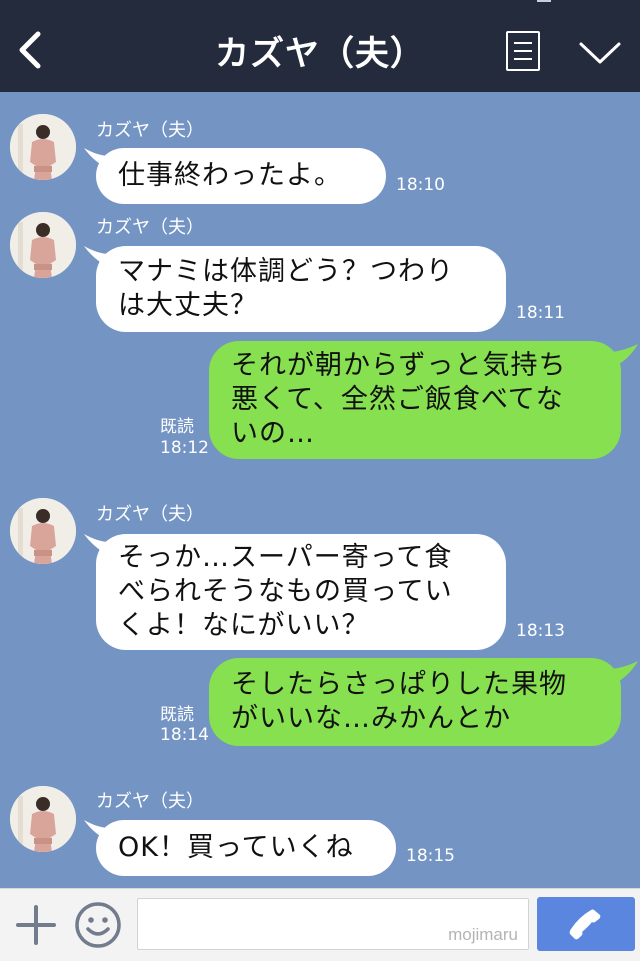 The image size is (640, 961). I want to click on message-bubble: 仕事終わったよ。, so click(241, 176).